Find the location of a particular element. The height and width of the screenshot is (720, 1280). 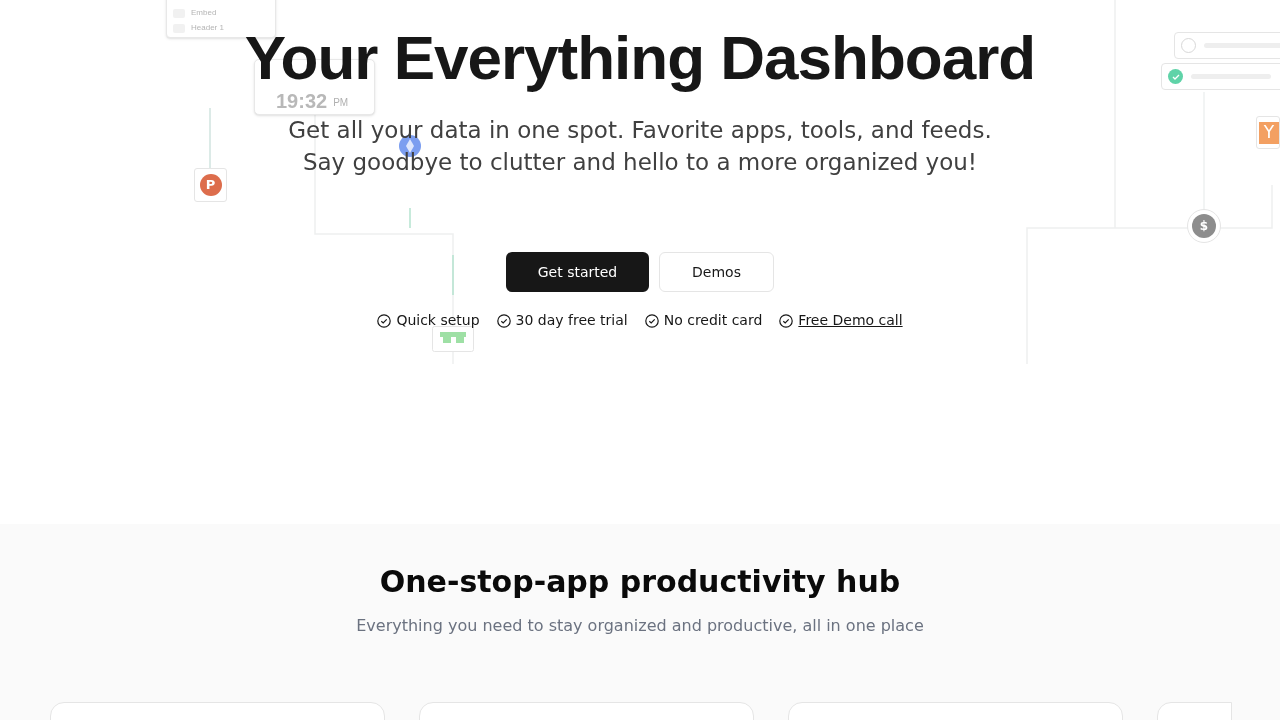

feature-label: Quick setup is located at coordinates (438, 320).